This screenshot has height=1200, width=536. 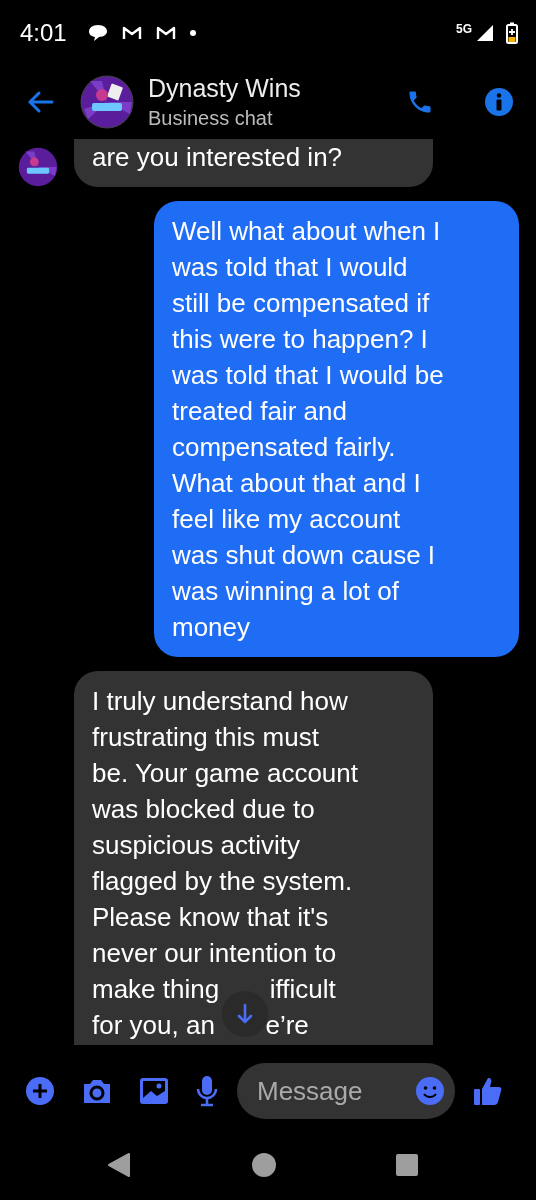 I want to click on battery-icon, so click(x=512, y=32).